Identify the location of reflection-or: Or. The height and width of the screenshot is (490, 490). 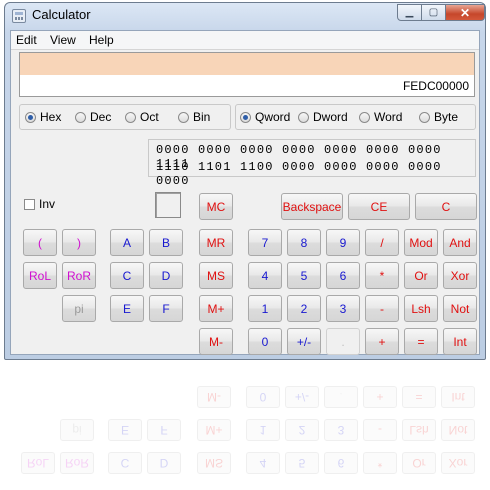
(419, 463).